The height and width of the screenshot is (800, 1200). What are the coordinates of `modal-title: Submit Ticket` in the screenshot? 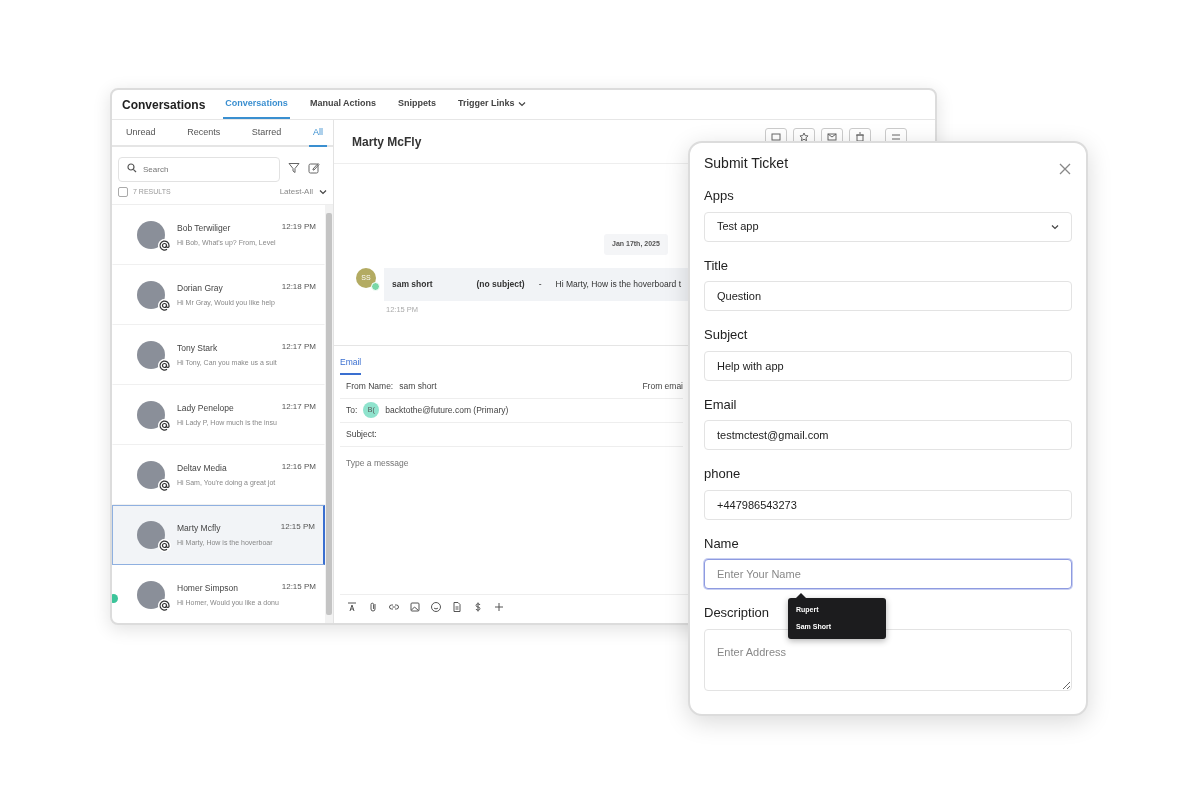 It's located at (746, 163).